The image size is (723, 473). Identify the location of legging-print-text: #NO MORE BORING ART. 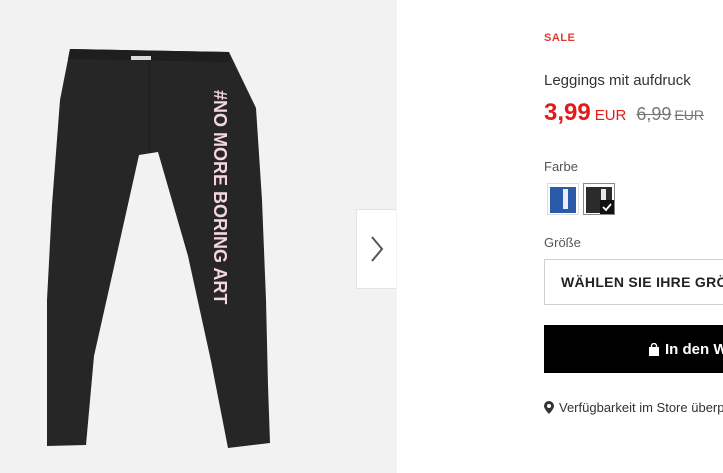
(220, 197).